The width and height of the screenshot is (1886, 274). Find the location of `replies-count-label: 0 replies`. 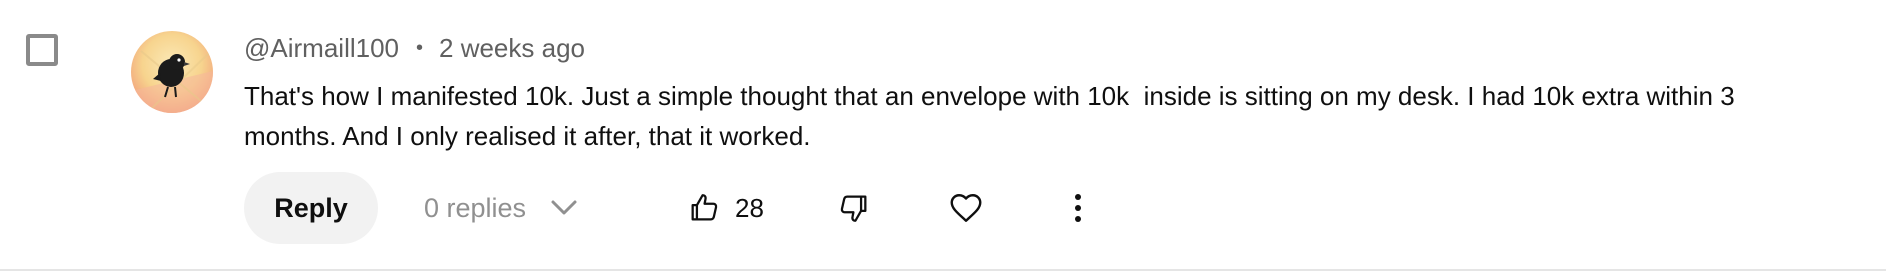

replies-count-label: 0 replies is located at coordinates (475, 207).